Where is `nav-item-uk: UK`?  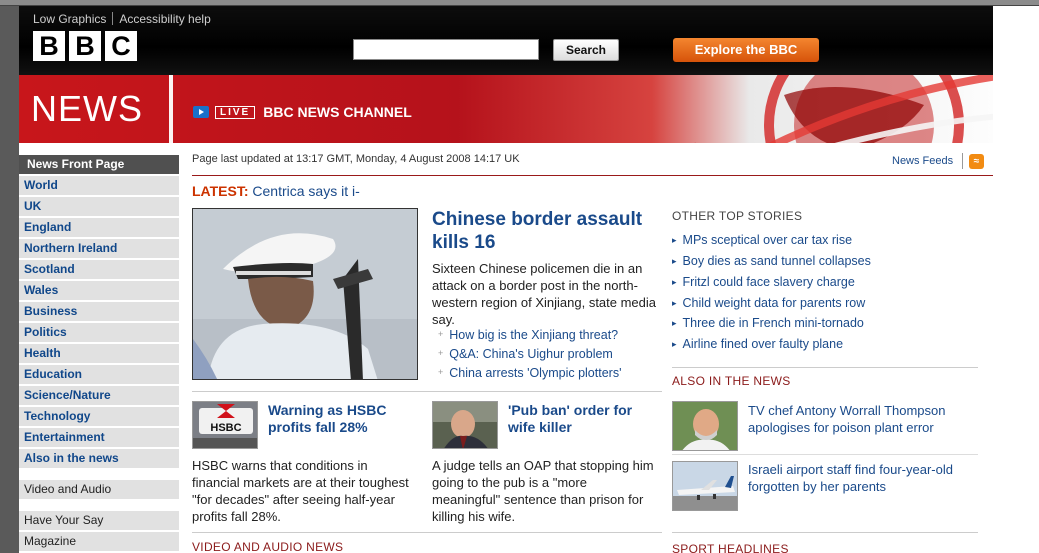
nav-item-uk: UK is located at coordinates (99, 206).